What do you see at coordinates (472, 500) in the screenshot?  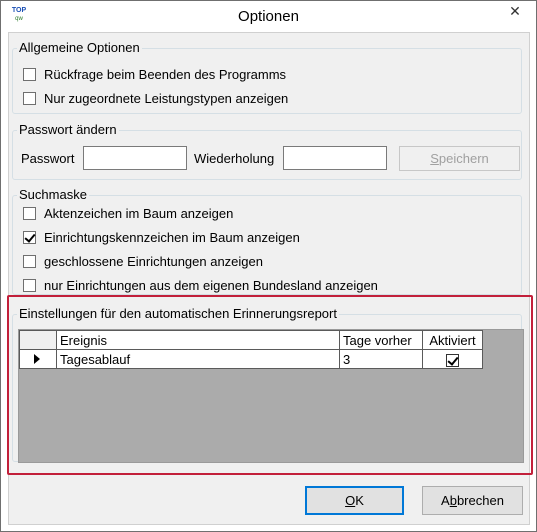 I see `cancel-button: Abbrechen` at bounding box center [472, 500].